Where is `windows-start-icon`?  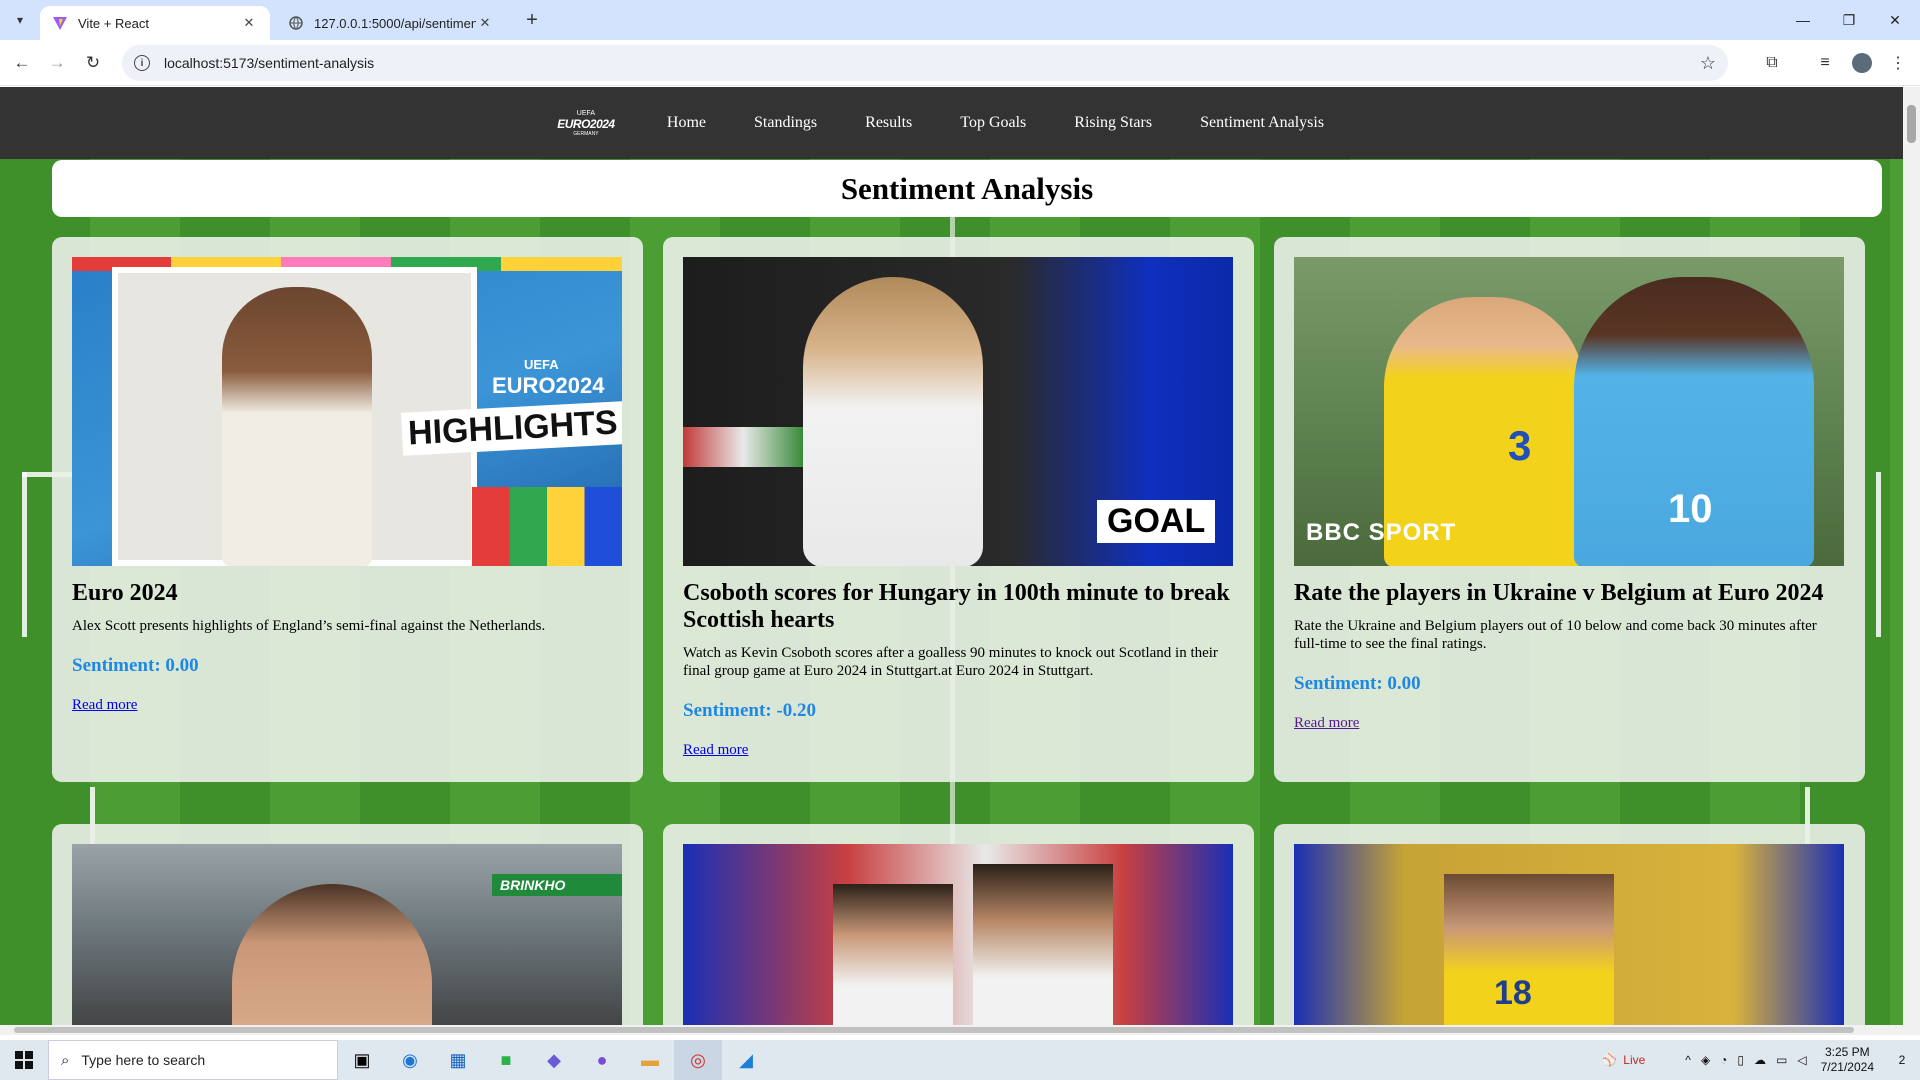 windows-start-icon is located at coordinates (24, 1060).